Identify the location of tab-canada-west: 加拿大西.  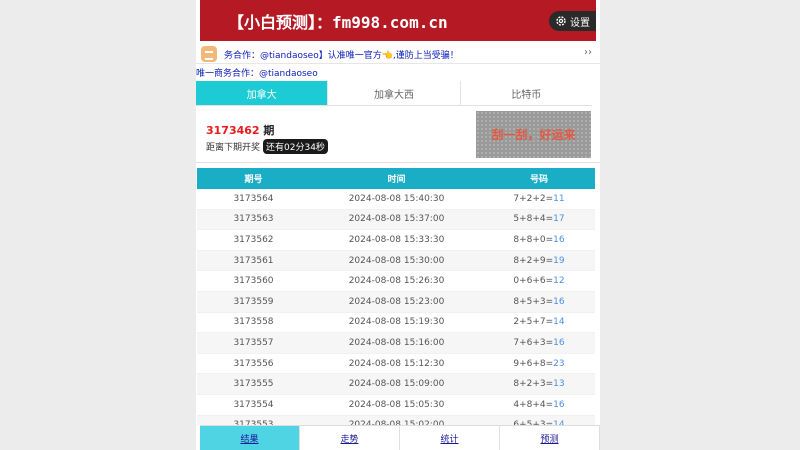
(394, 93).